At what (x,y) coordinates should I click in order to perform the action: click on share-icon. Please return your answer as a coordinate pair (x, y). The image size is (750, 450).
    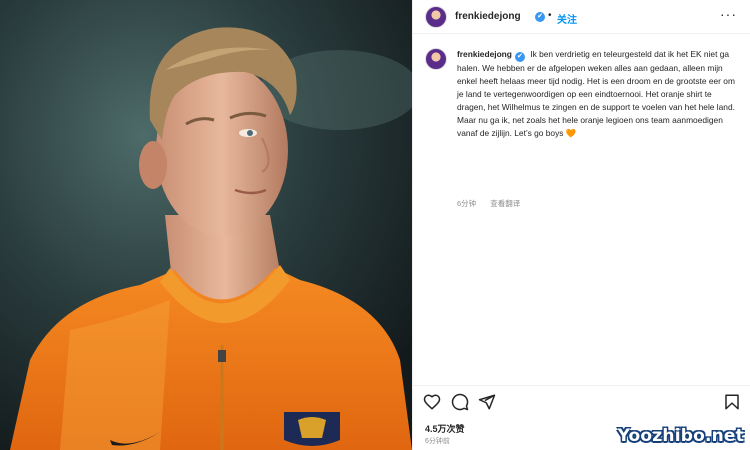
    Looking at the image, I should click on (487, 402).